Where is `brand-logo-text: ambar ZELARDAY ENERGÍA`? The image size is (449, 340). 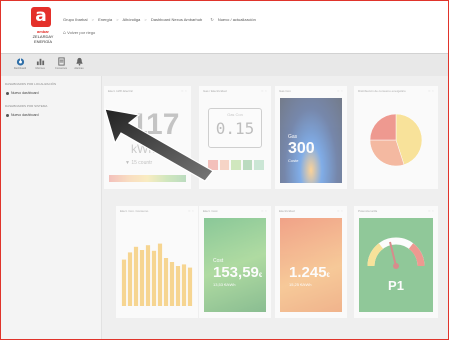
brand-logo-text: ambar ZELARDAY ENERGÍA is located at coordinates (43, 36).